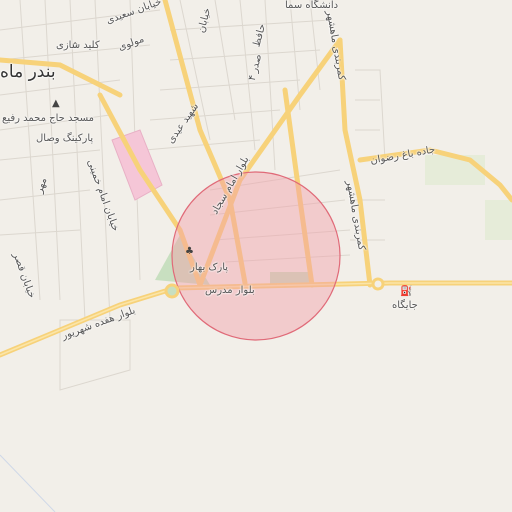  I want to click on fuel-icon: ⛽, so click(406, 291).